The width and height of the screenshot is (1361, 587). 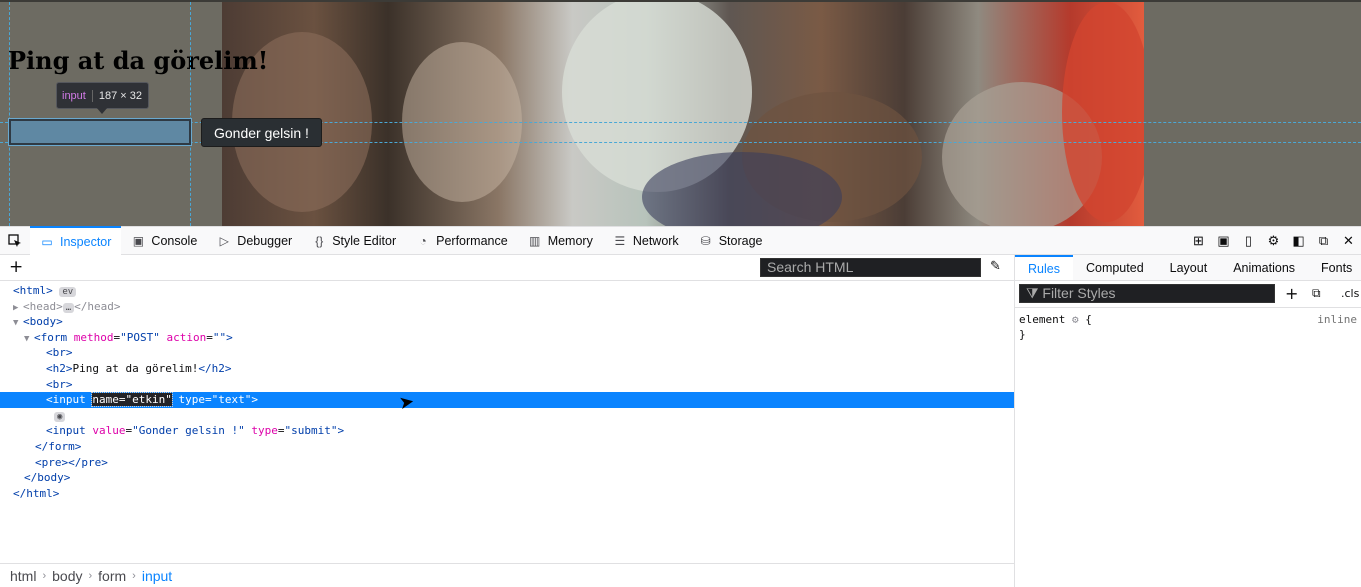 What do you see at coordinates (16, 267) in the screenshot?
I see `add-node-icon: +` at bounding box center [16, 267].